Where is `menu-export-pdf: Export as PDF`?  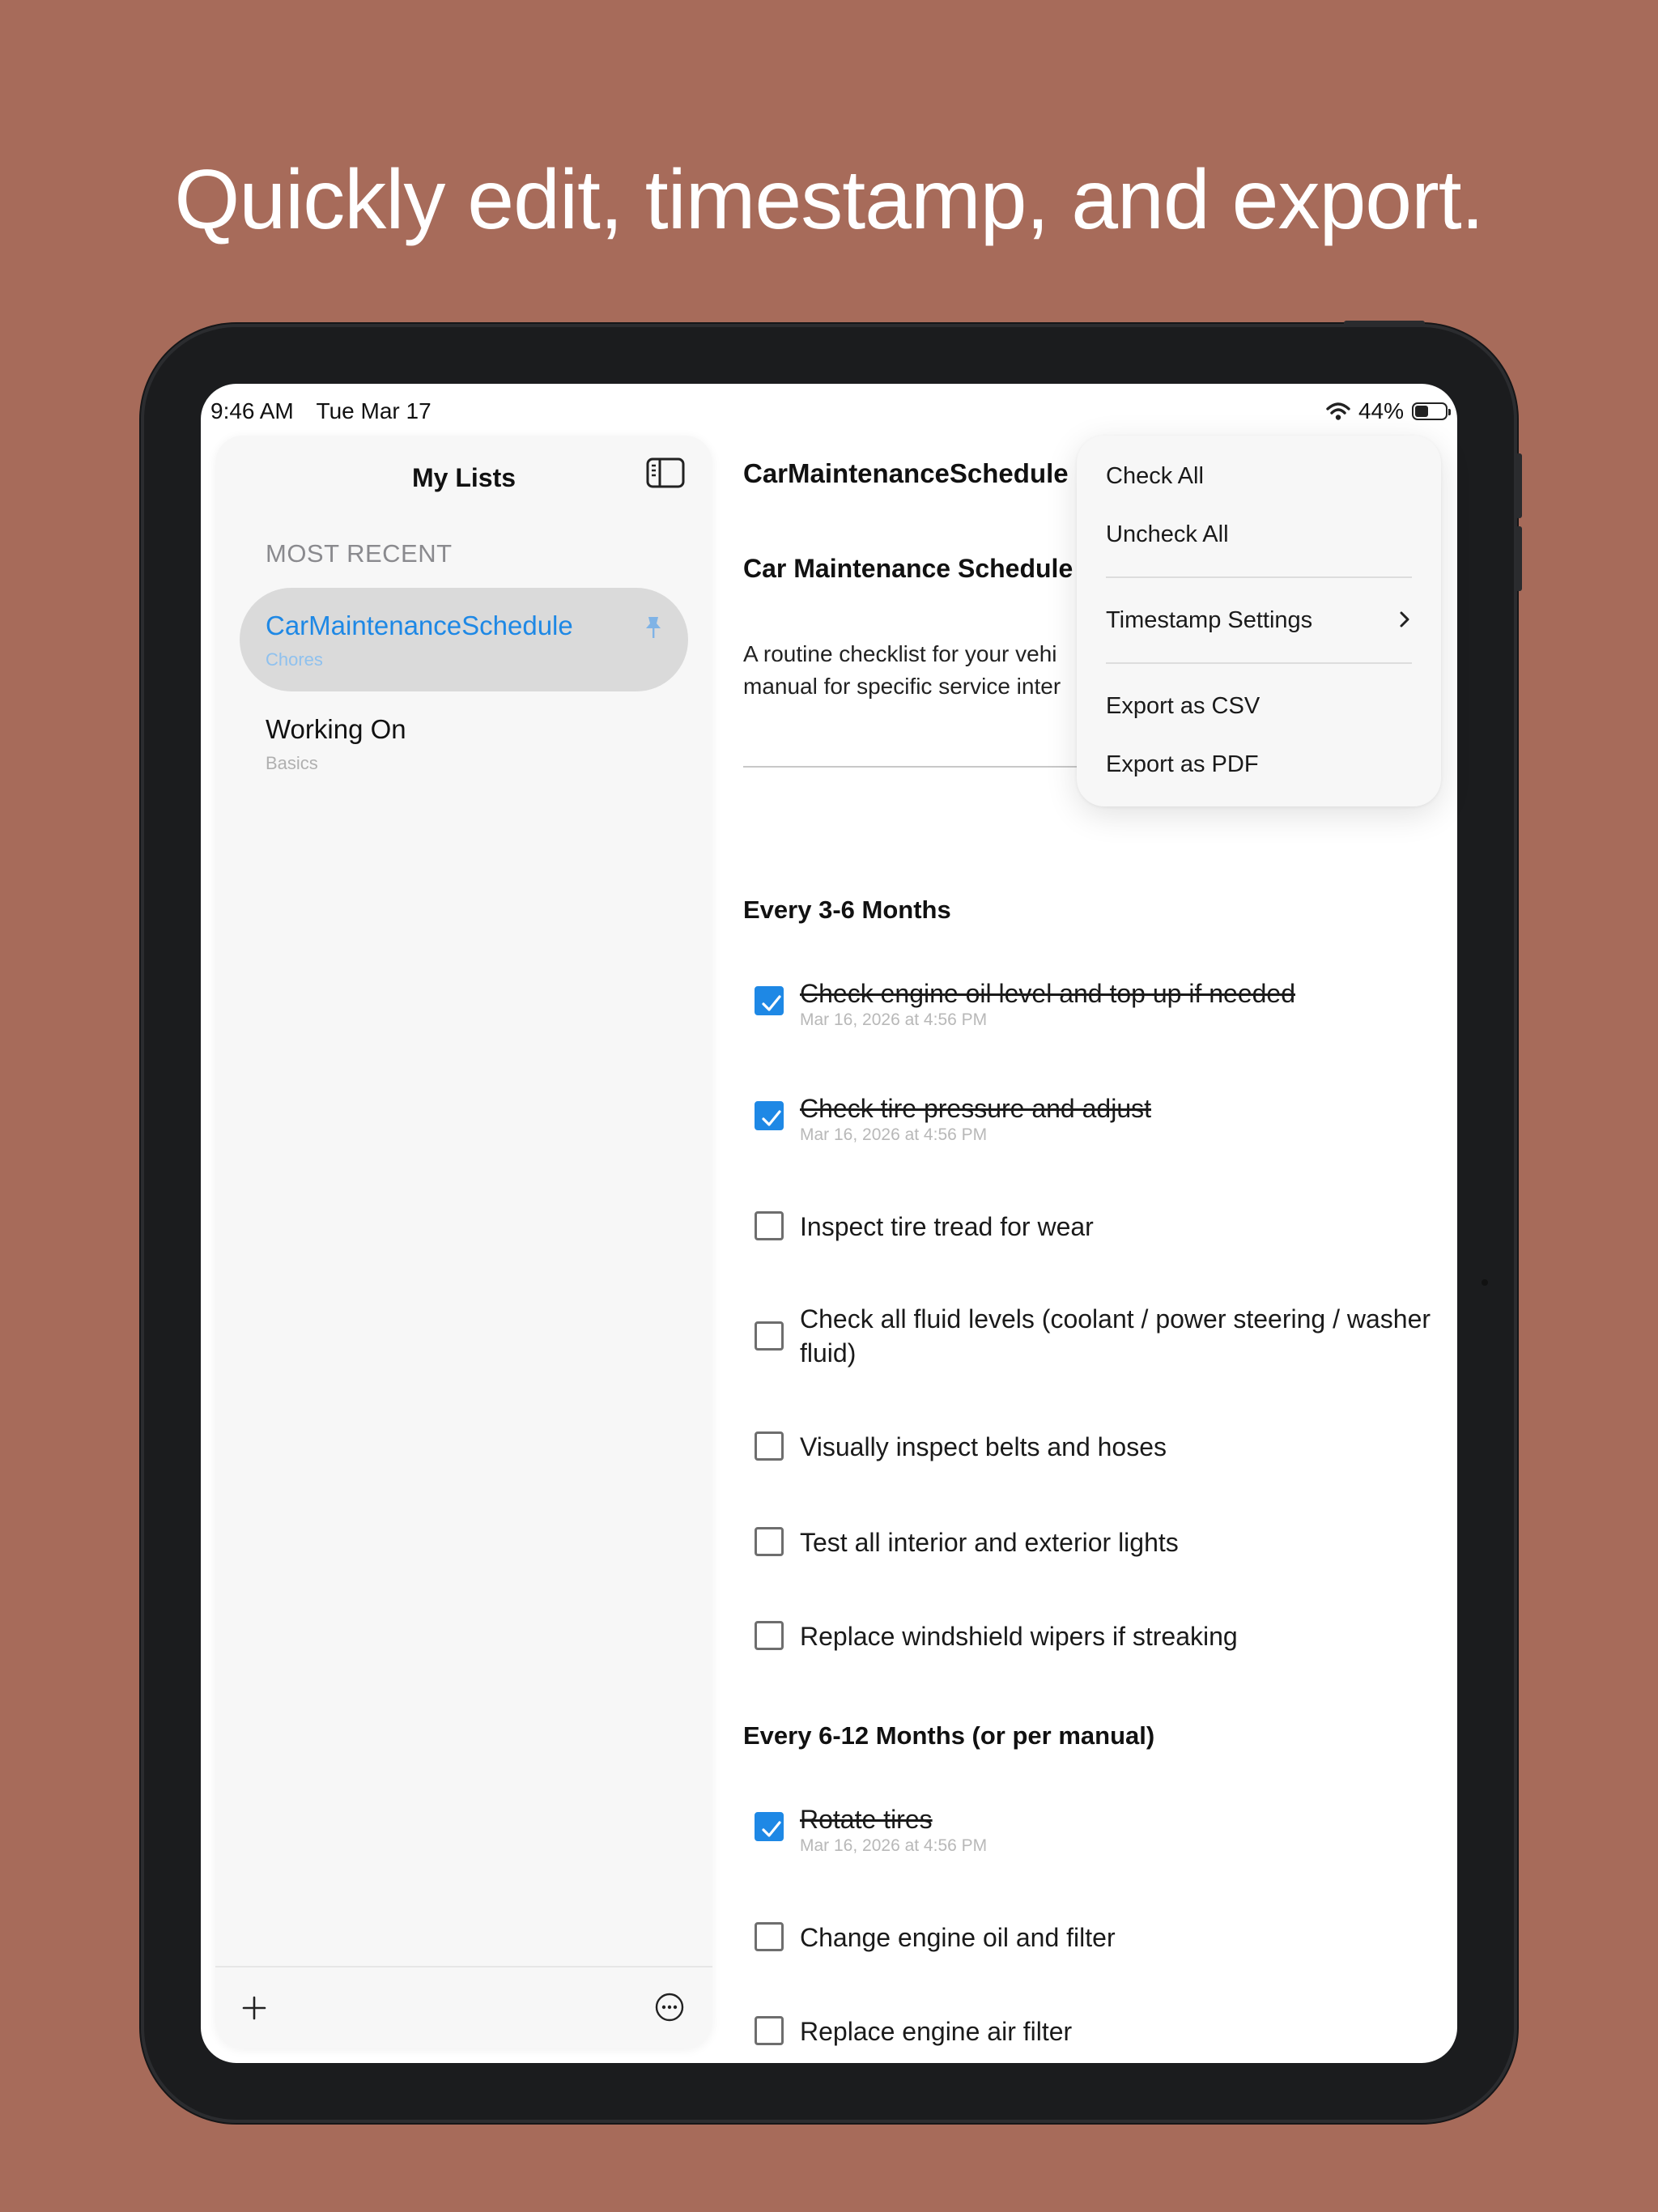 menu-export-pdf: Export as PDF is located at coordinates (1259, 765).